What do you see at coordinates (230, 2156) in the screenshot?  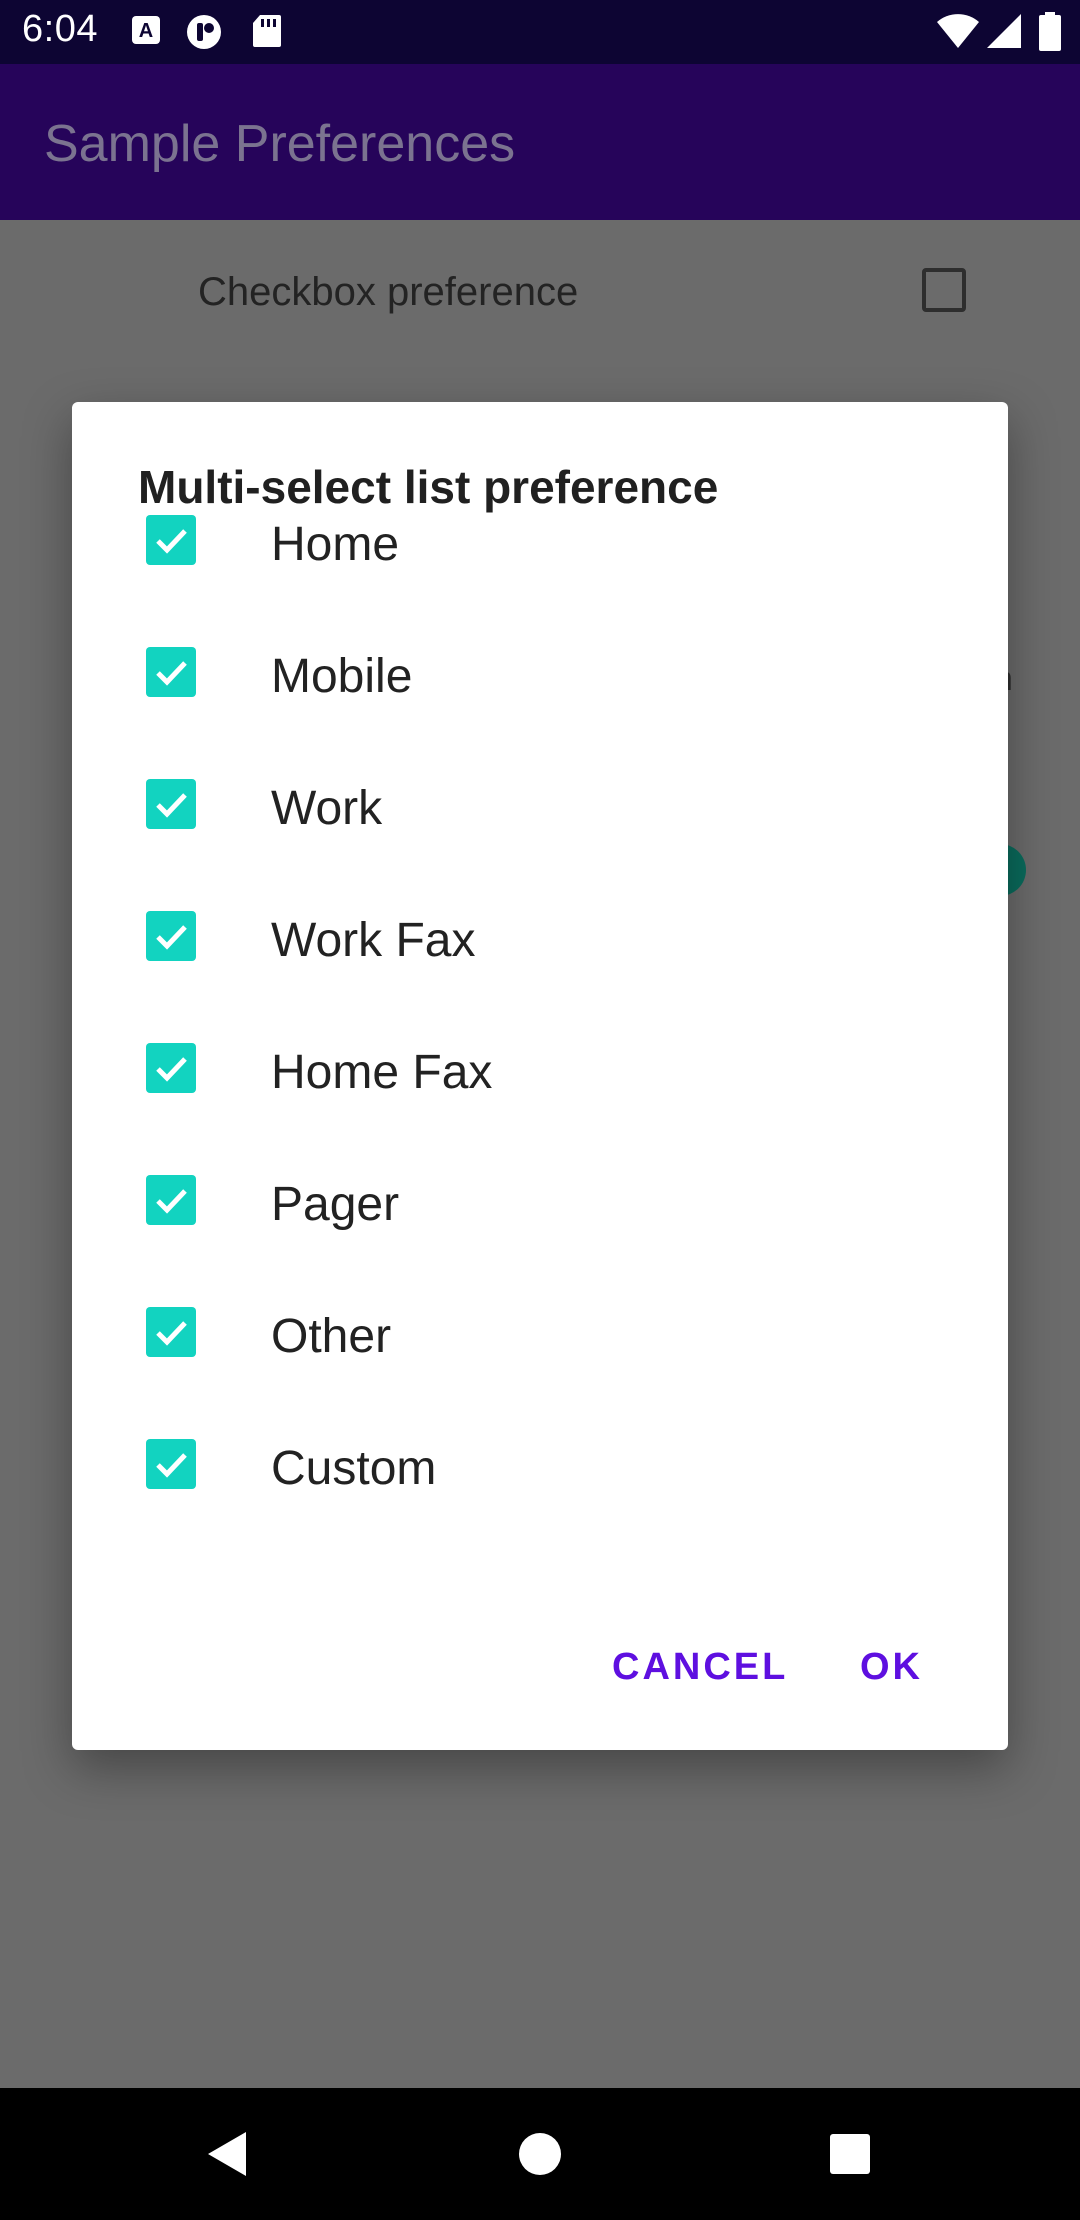 I see `back-icon` at bounding box center [230, 2156].